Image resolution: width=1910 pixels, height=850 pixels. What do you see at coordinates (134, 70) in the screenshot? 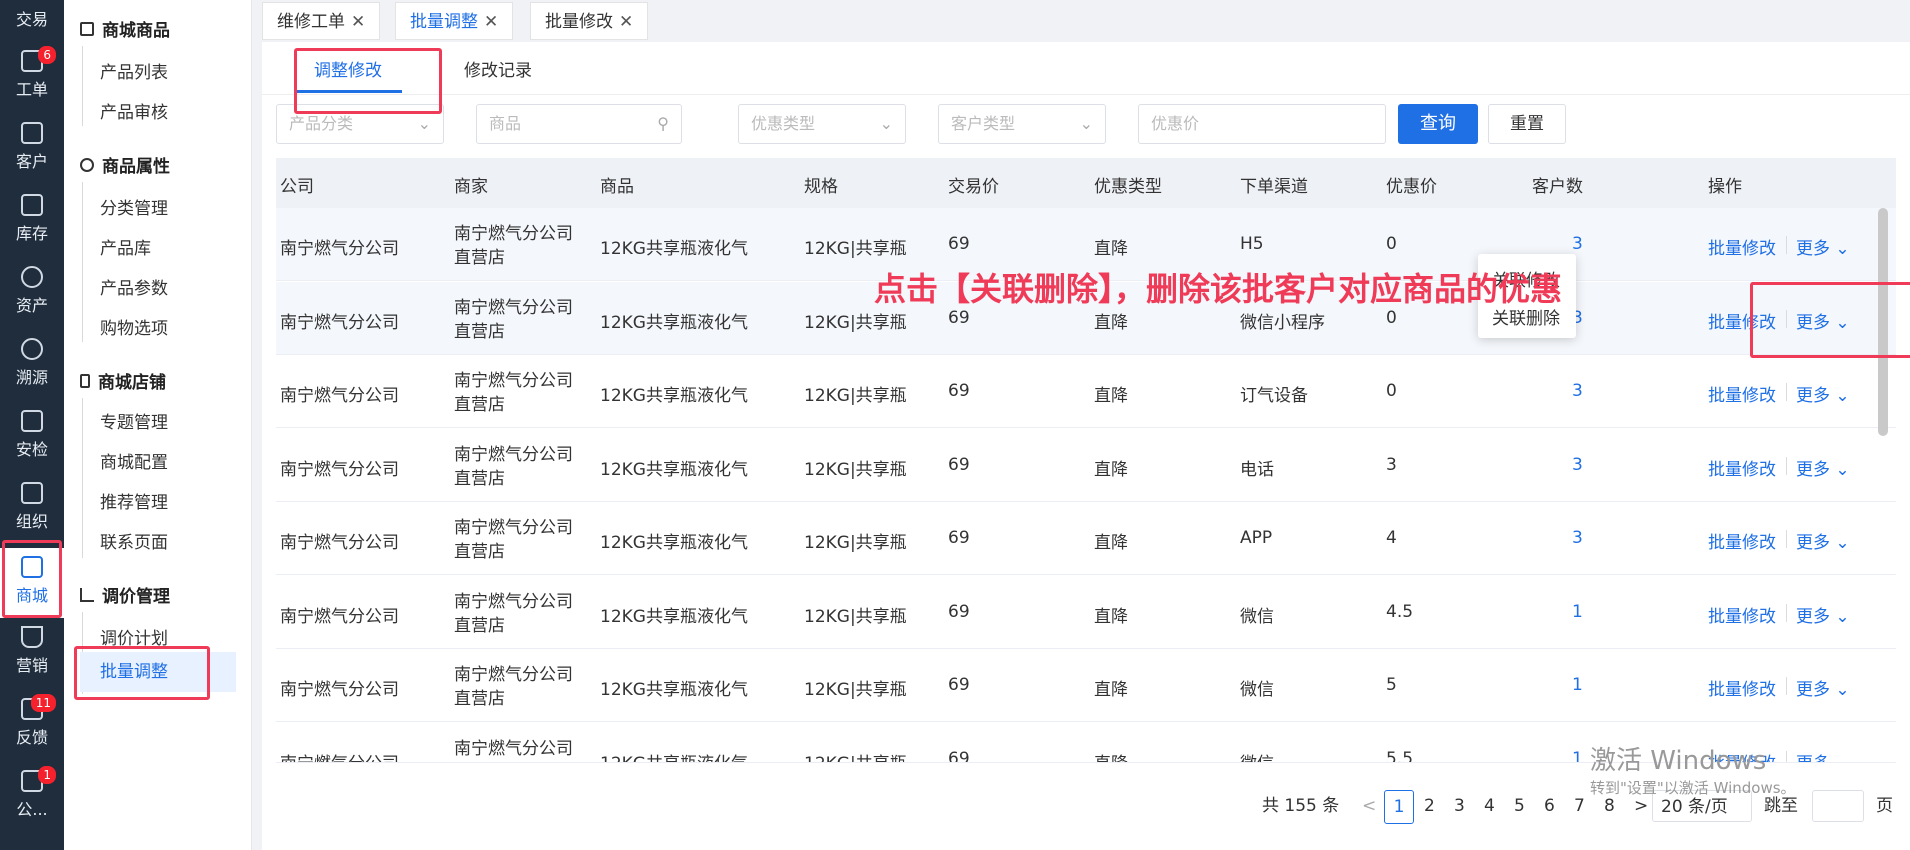
I see `menu-item-product-list: 产品列表` at bounding box center [134, 70].